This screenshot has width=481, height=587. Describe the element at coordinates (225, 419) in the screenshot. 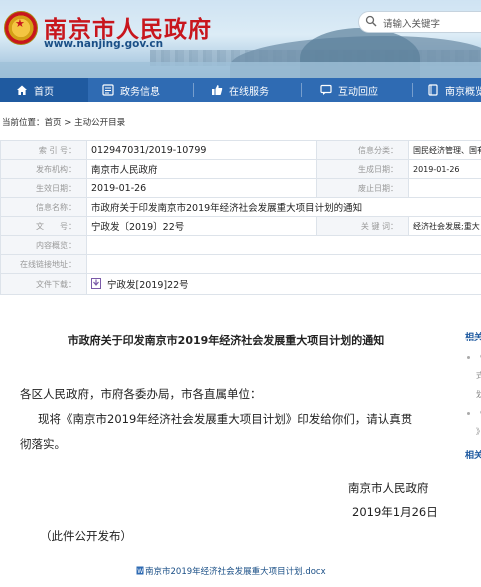

I see `article-body-line: 现将《南京市2019年经济社会发展重大项目计划》印发给你们，请认真贯` at that location.